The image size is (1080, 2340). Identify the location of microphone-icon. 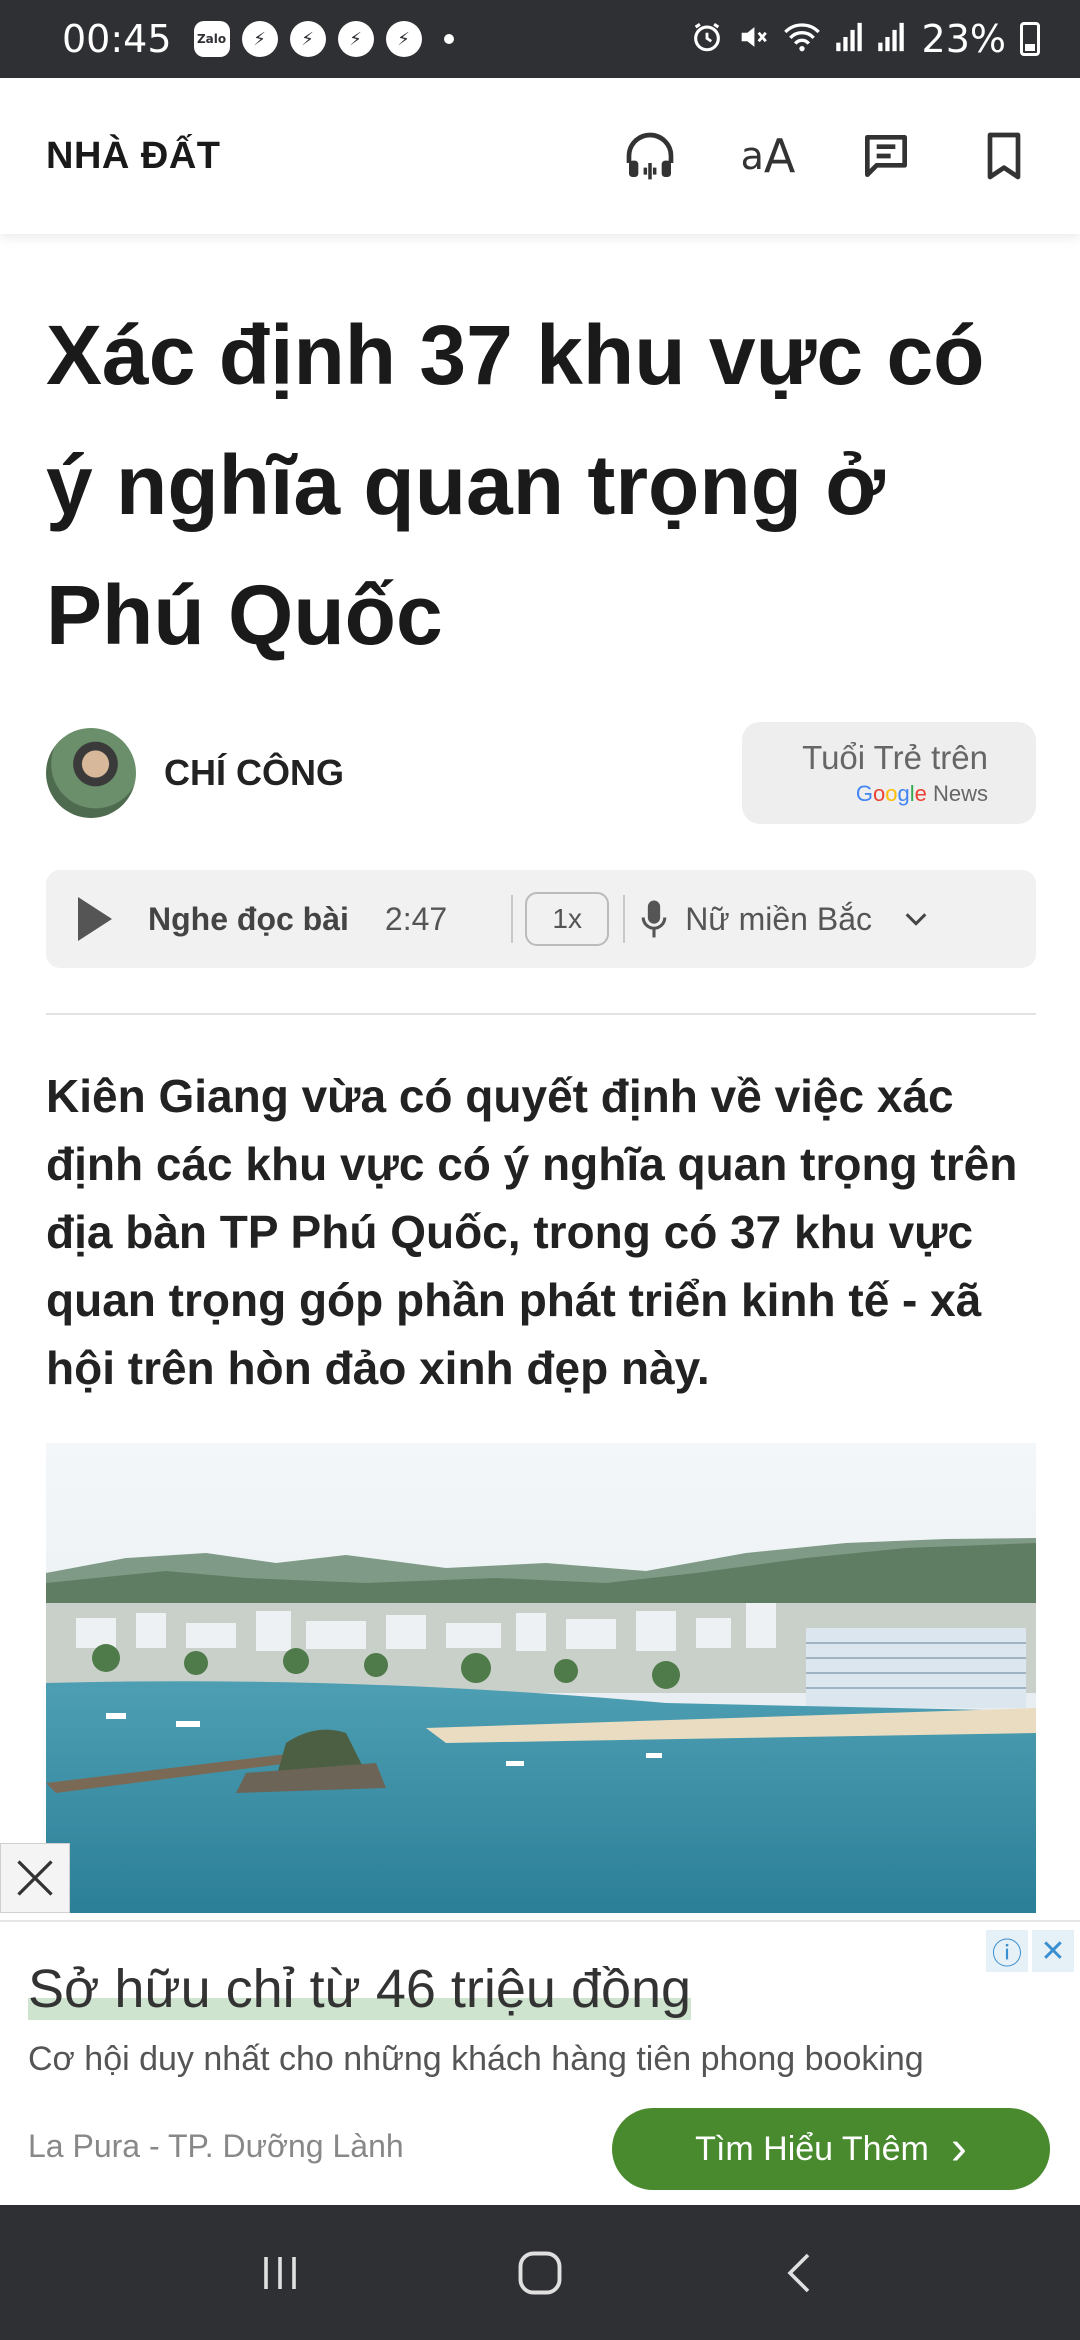
(654, 919).